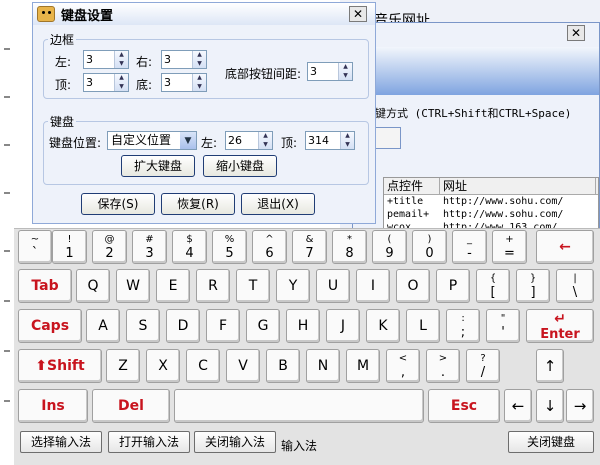 This screenshot has height=465, width=600. I want to click on button-spacing-spinner: 3 ▲ ▼, so click(330, 71).